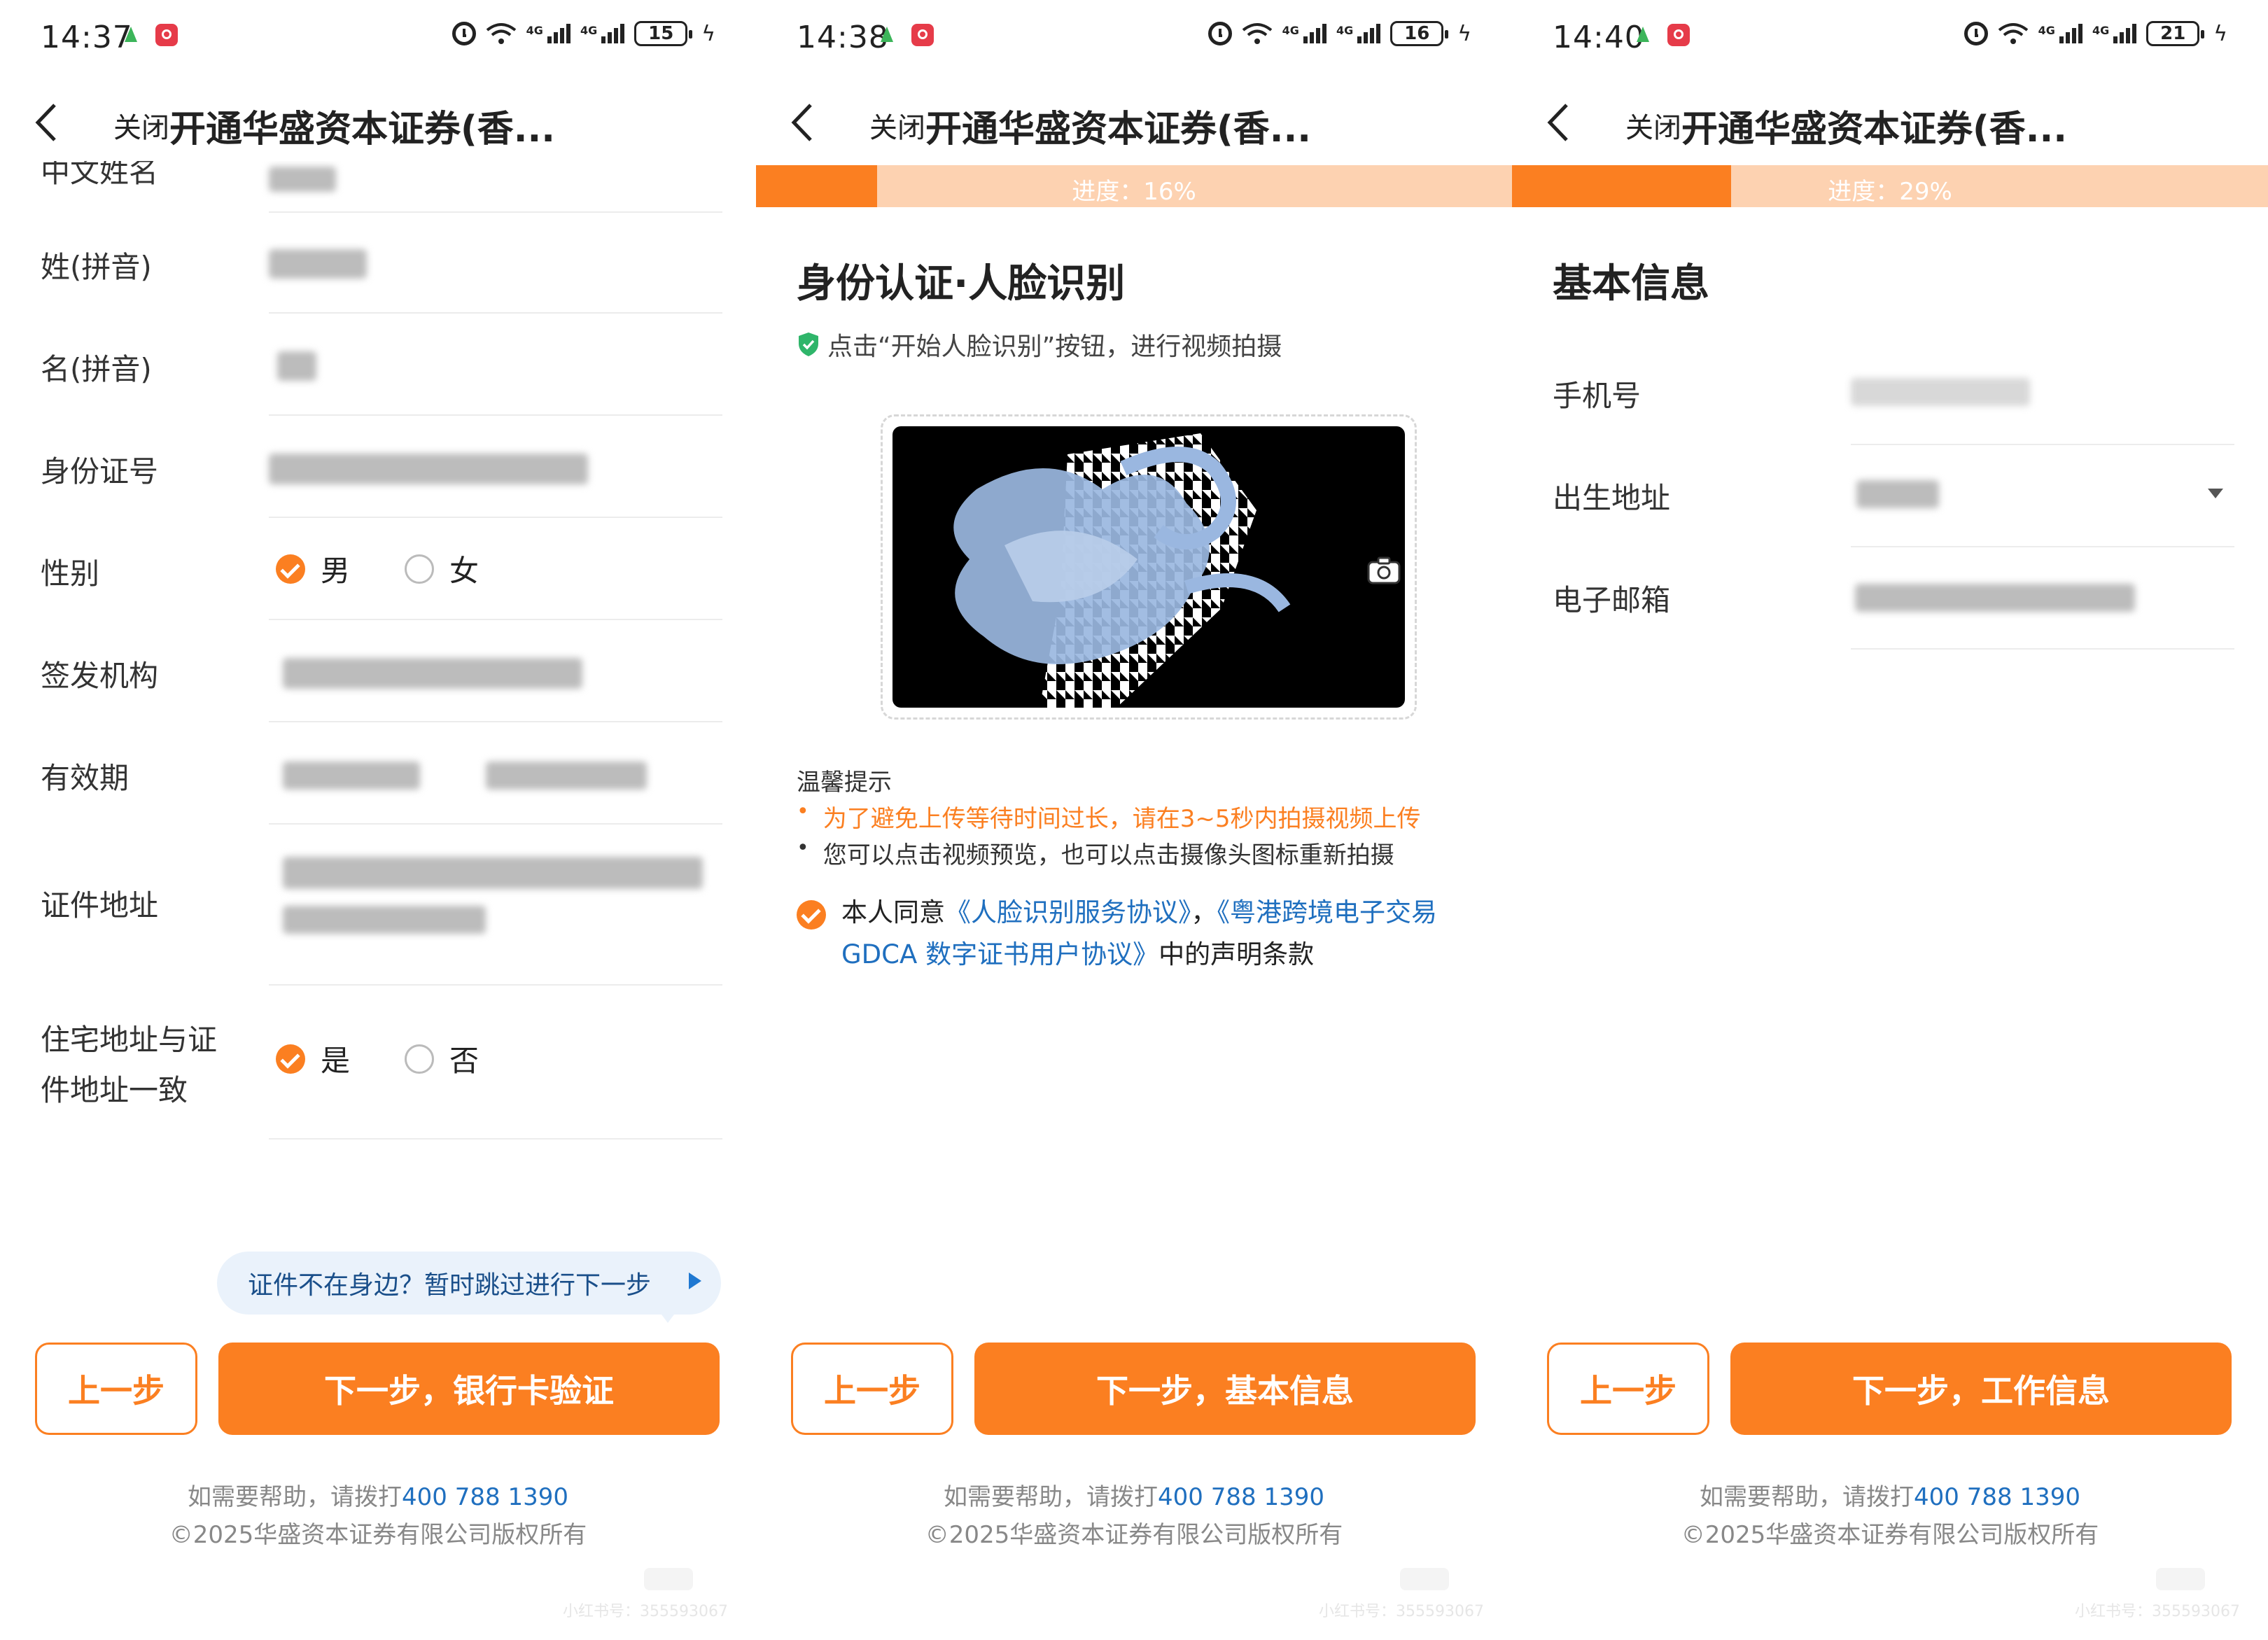  What do you see at coordinates (1981, 1389) in the screenshot?
I see `next-step-button: 下一步，工作信息` at bounding box center [1981, 1389].